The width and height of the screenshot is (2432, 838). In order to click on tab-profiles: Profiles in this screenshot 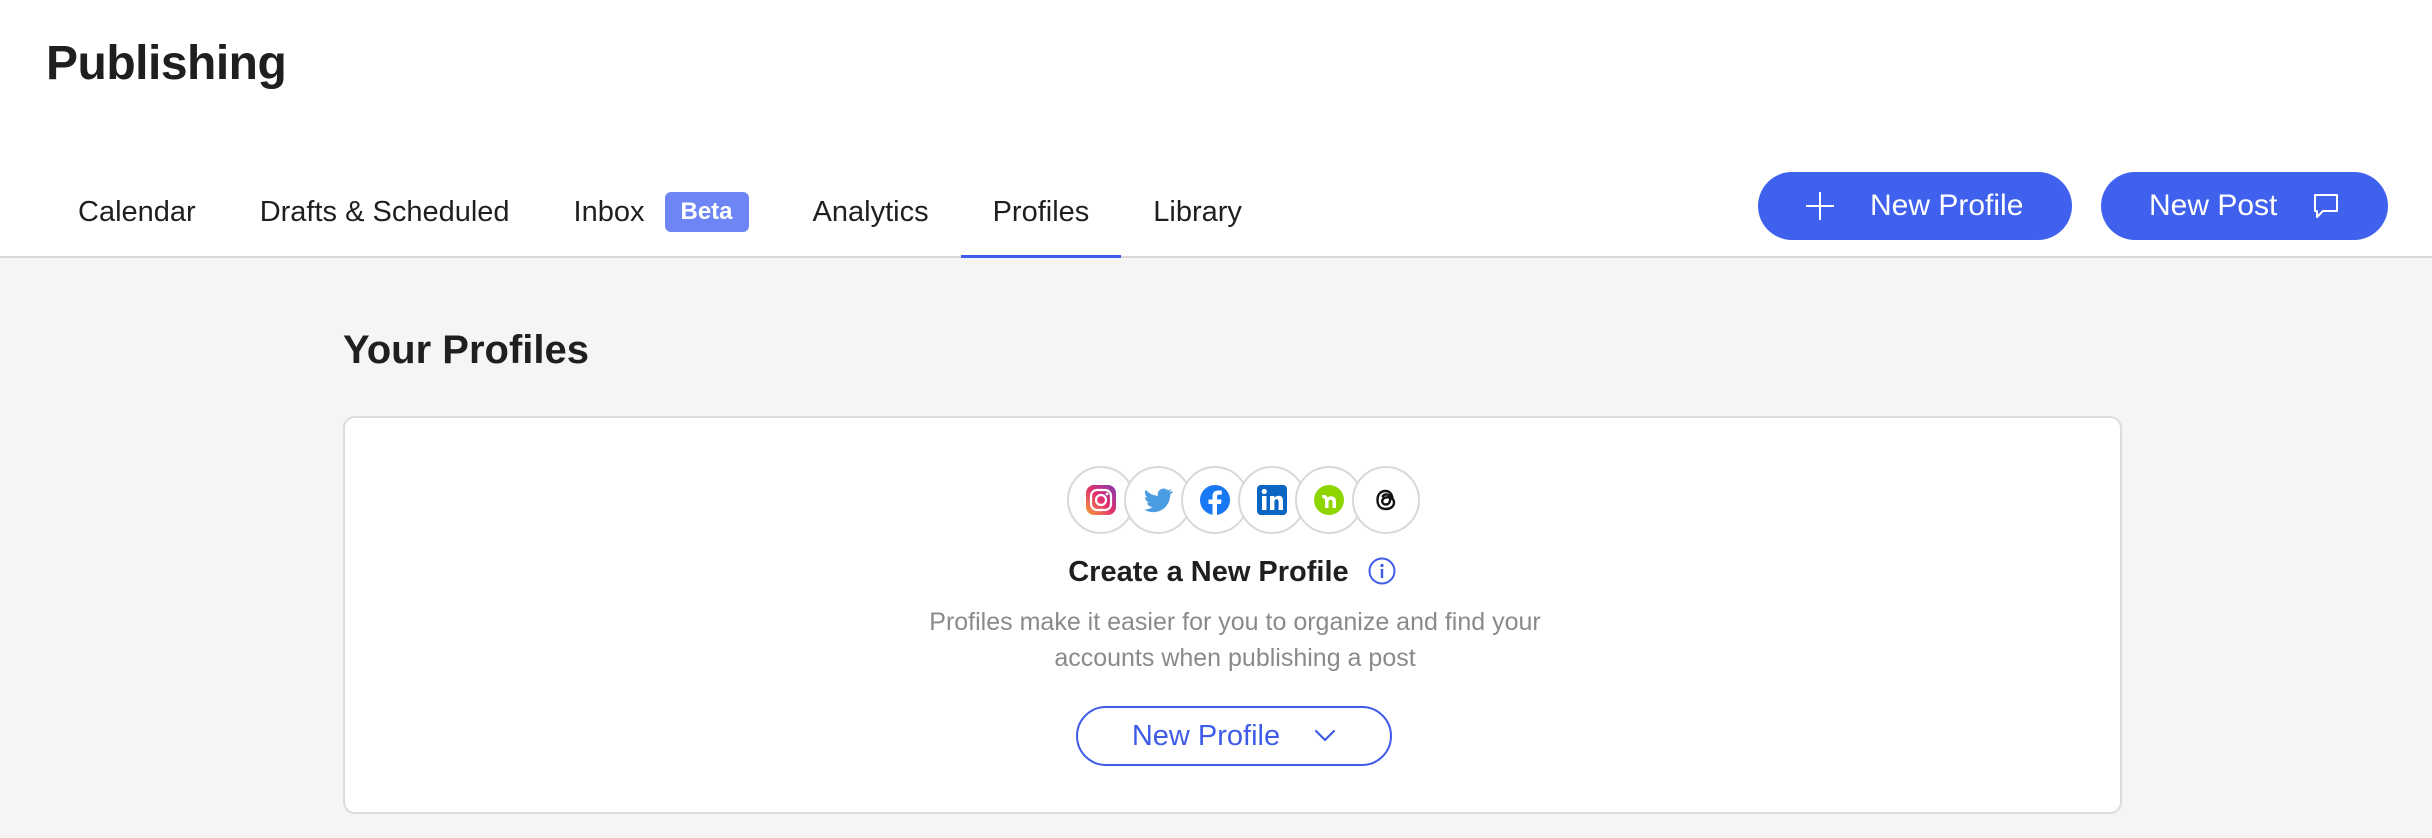, I will do `click(1041, 212)`.